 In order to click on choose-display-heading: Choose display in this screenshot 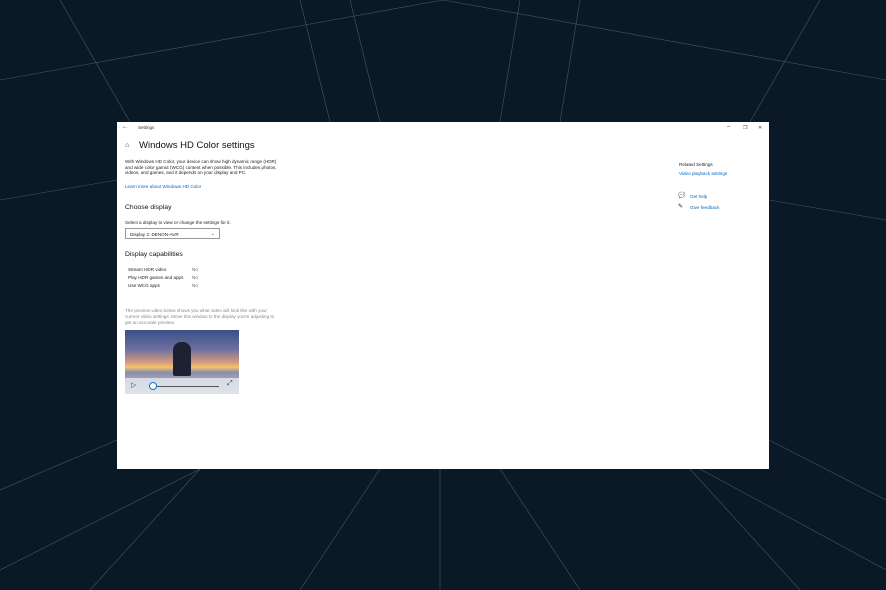, I will do `click(148, 207)`.